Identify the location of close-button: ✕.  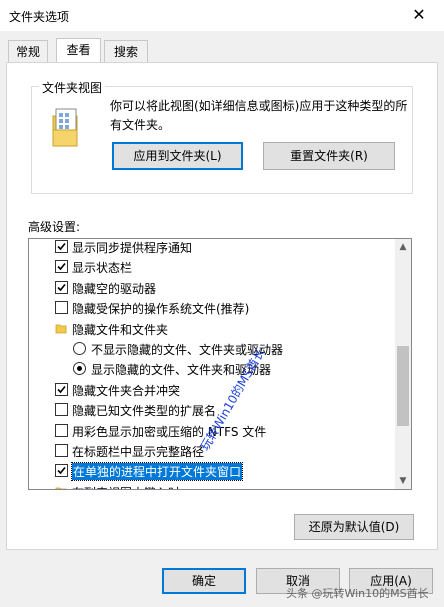
(419, 15).